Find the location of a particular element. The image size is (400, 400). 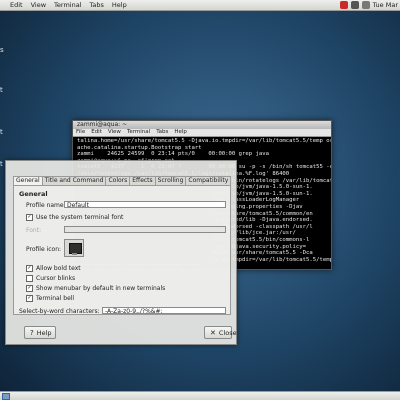

profile-icon-label: Profile icon: is located at coordinates (44, 249).